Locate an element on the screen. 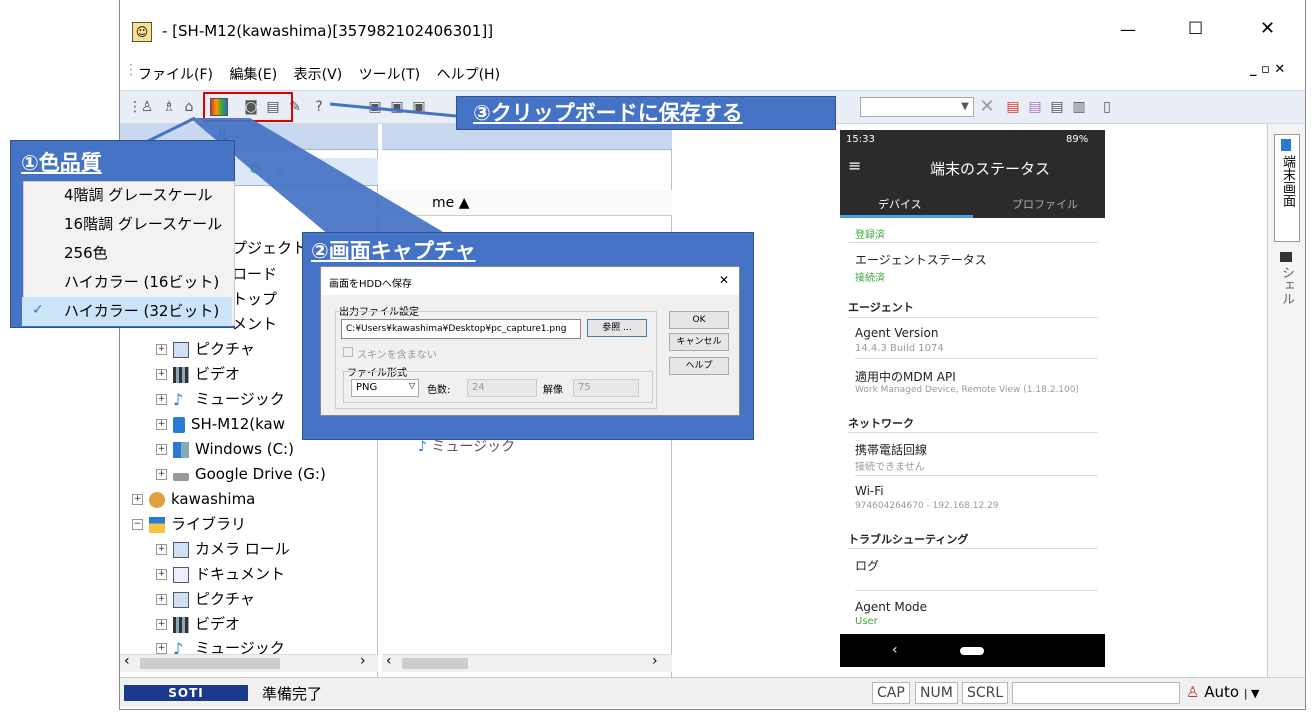 Image resolution: width=1312 pixels, height=714 pixels. resolution-label: 解像 is located at coordinates (553, 390).